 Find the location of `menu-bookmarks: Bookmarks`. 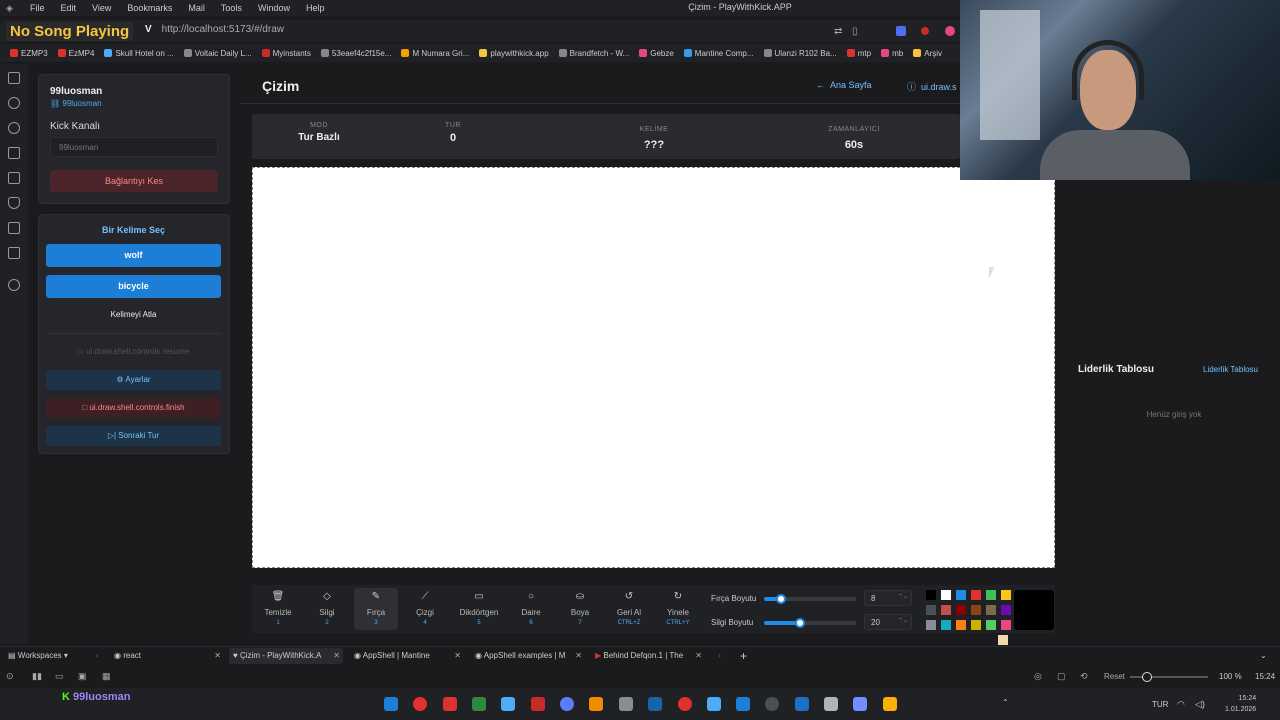

menu-bookmarks: Bookmarks is located at coordinates (149, 8).